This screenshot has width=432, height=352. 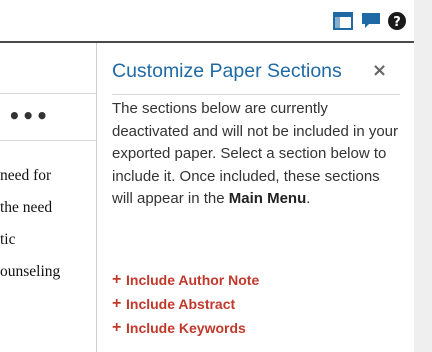 I want to click on document-header: •••, so click(x=48, y=117).